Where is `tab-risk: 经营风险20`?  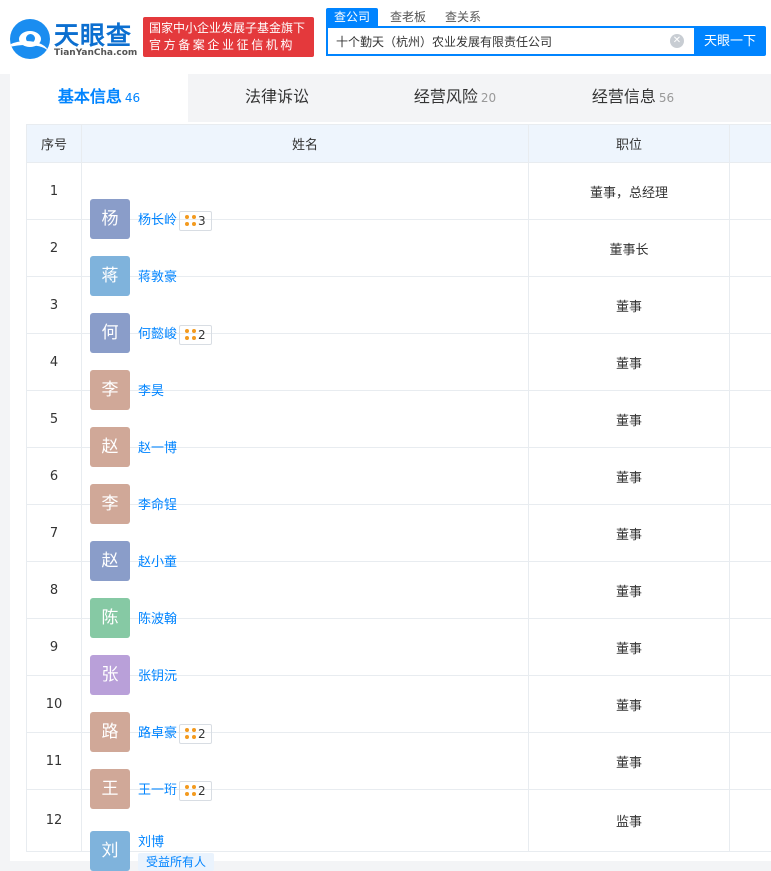 tab-risk: 经营风险20 is located at coordinates (455, 98).